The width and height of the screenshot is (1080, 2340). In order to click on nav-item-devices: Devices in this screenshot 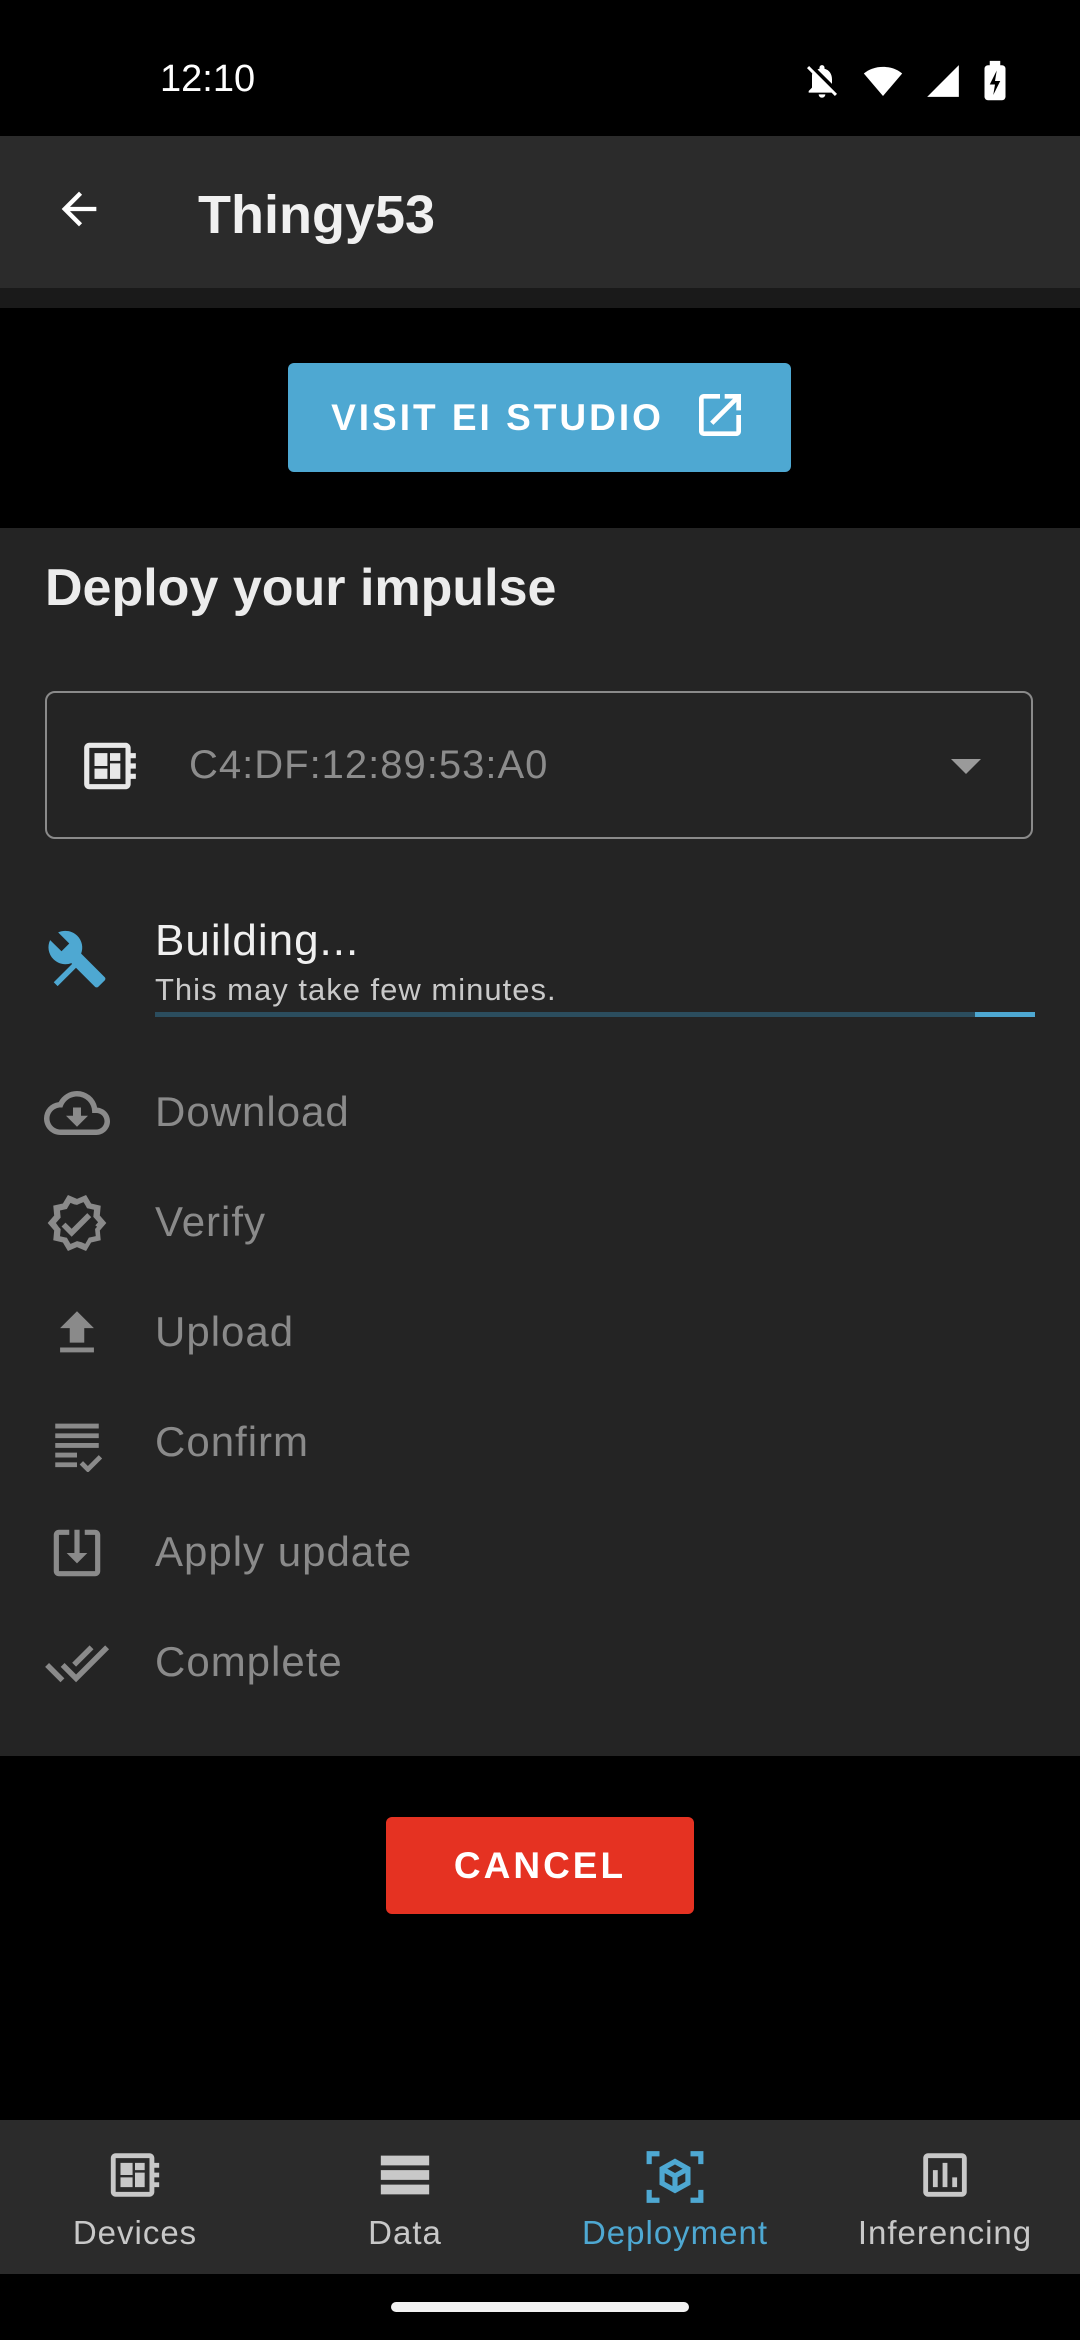, I will do `click(135, 2197)`.